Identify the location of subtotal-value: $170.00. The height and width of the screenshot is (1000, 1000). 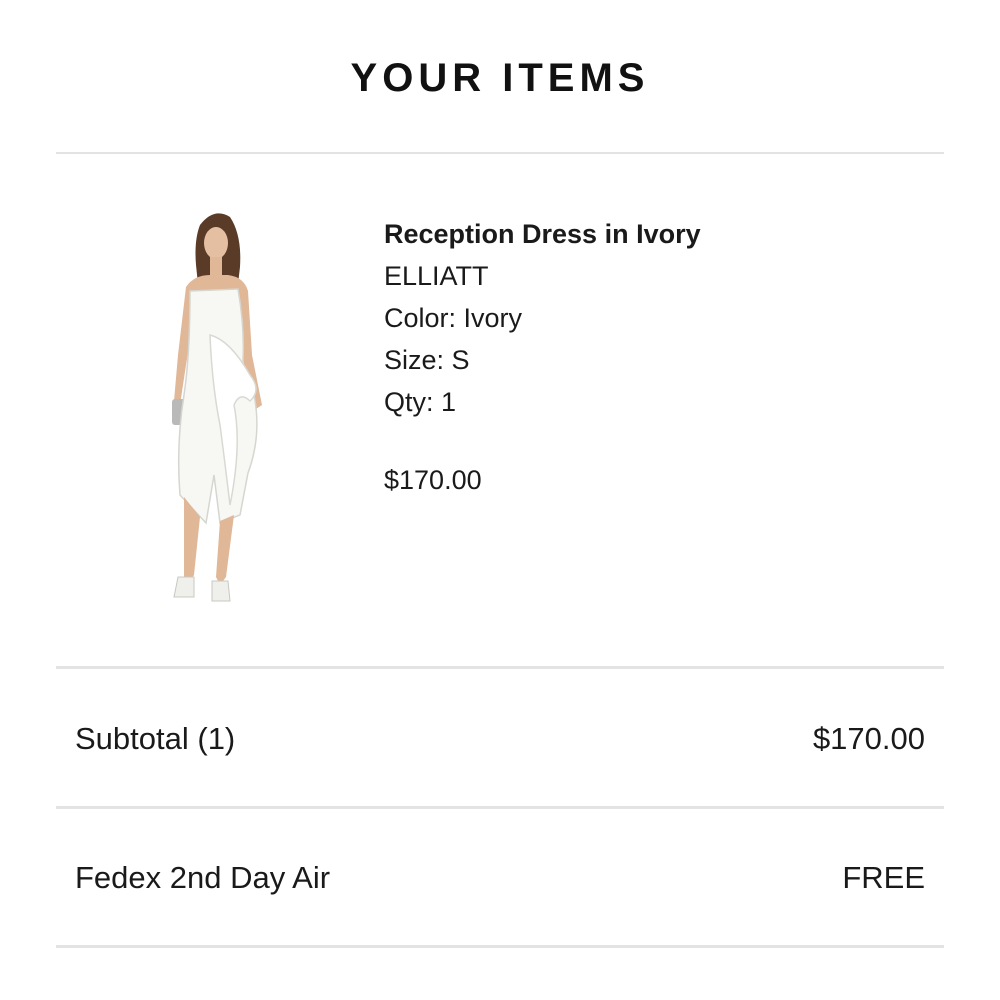
(868, 738).